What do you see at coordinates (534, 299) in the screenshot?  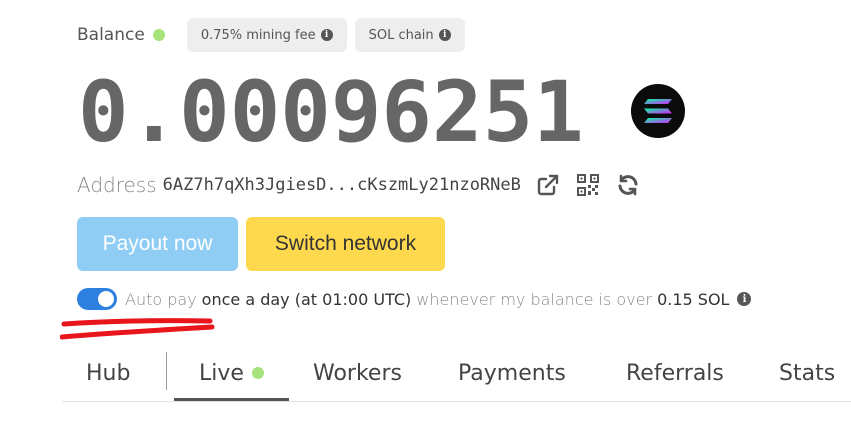 I see `autopay-condition: whenever my balance is over` at bounding box center [534, 299].